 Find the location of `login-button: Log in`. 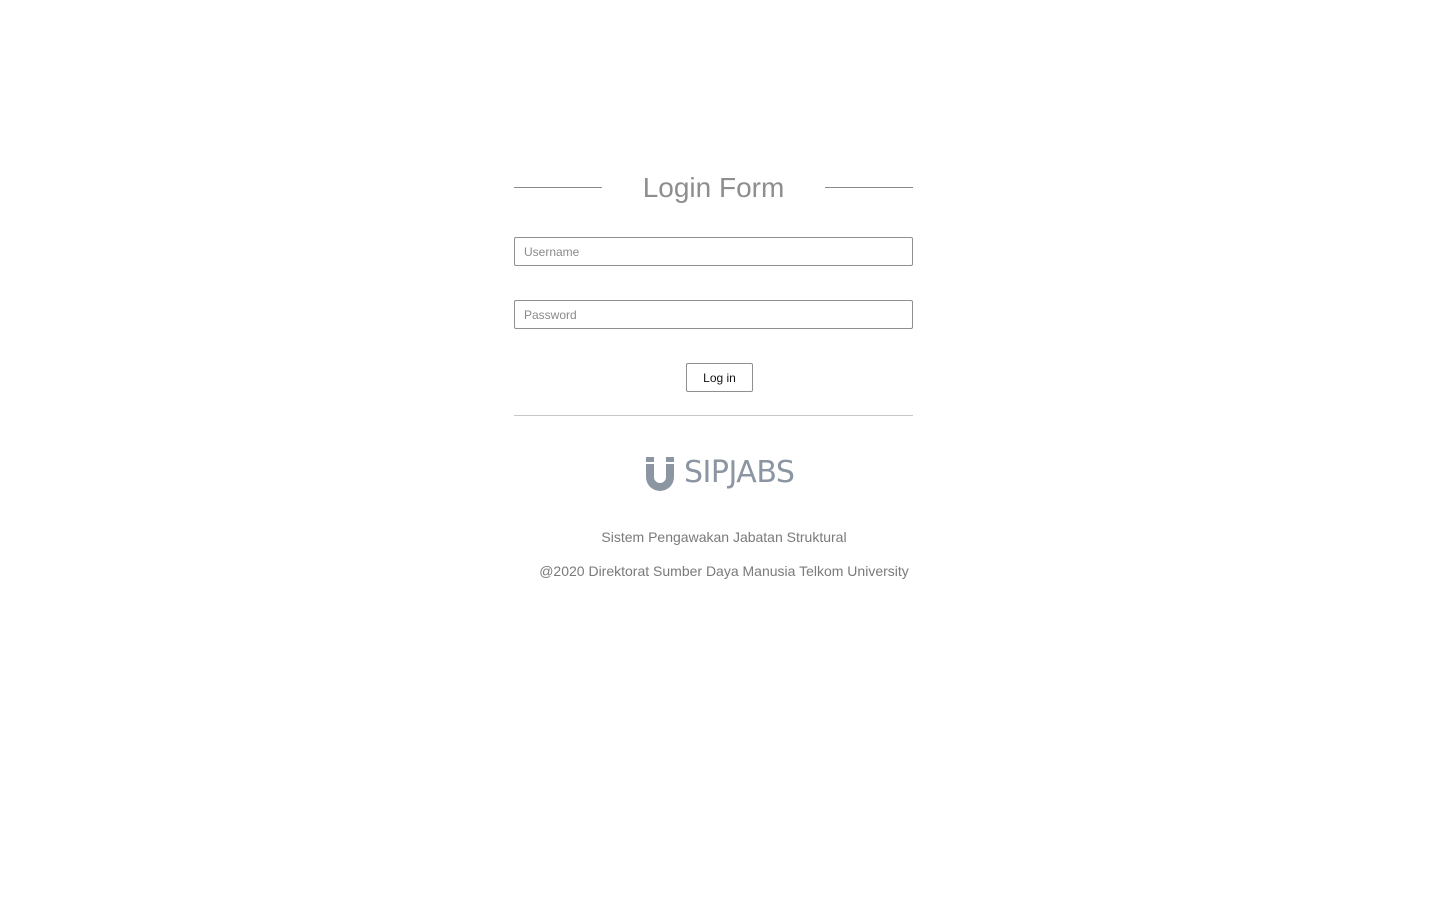

login-button: Log in is located at coordinates (719, 377).